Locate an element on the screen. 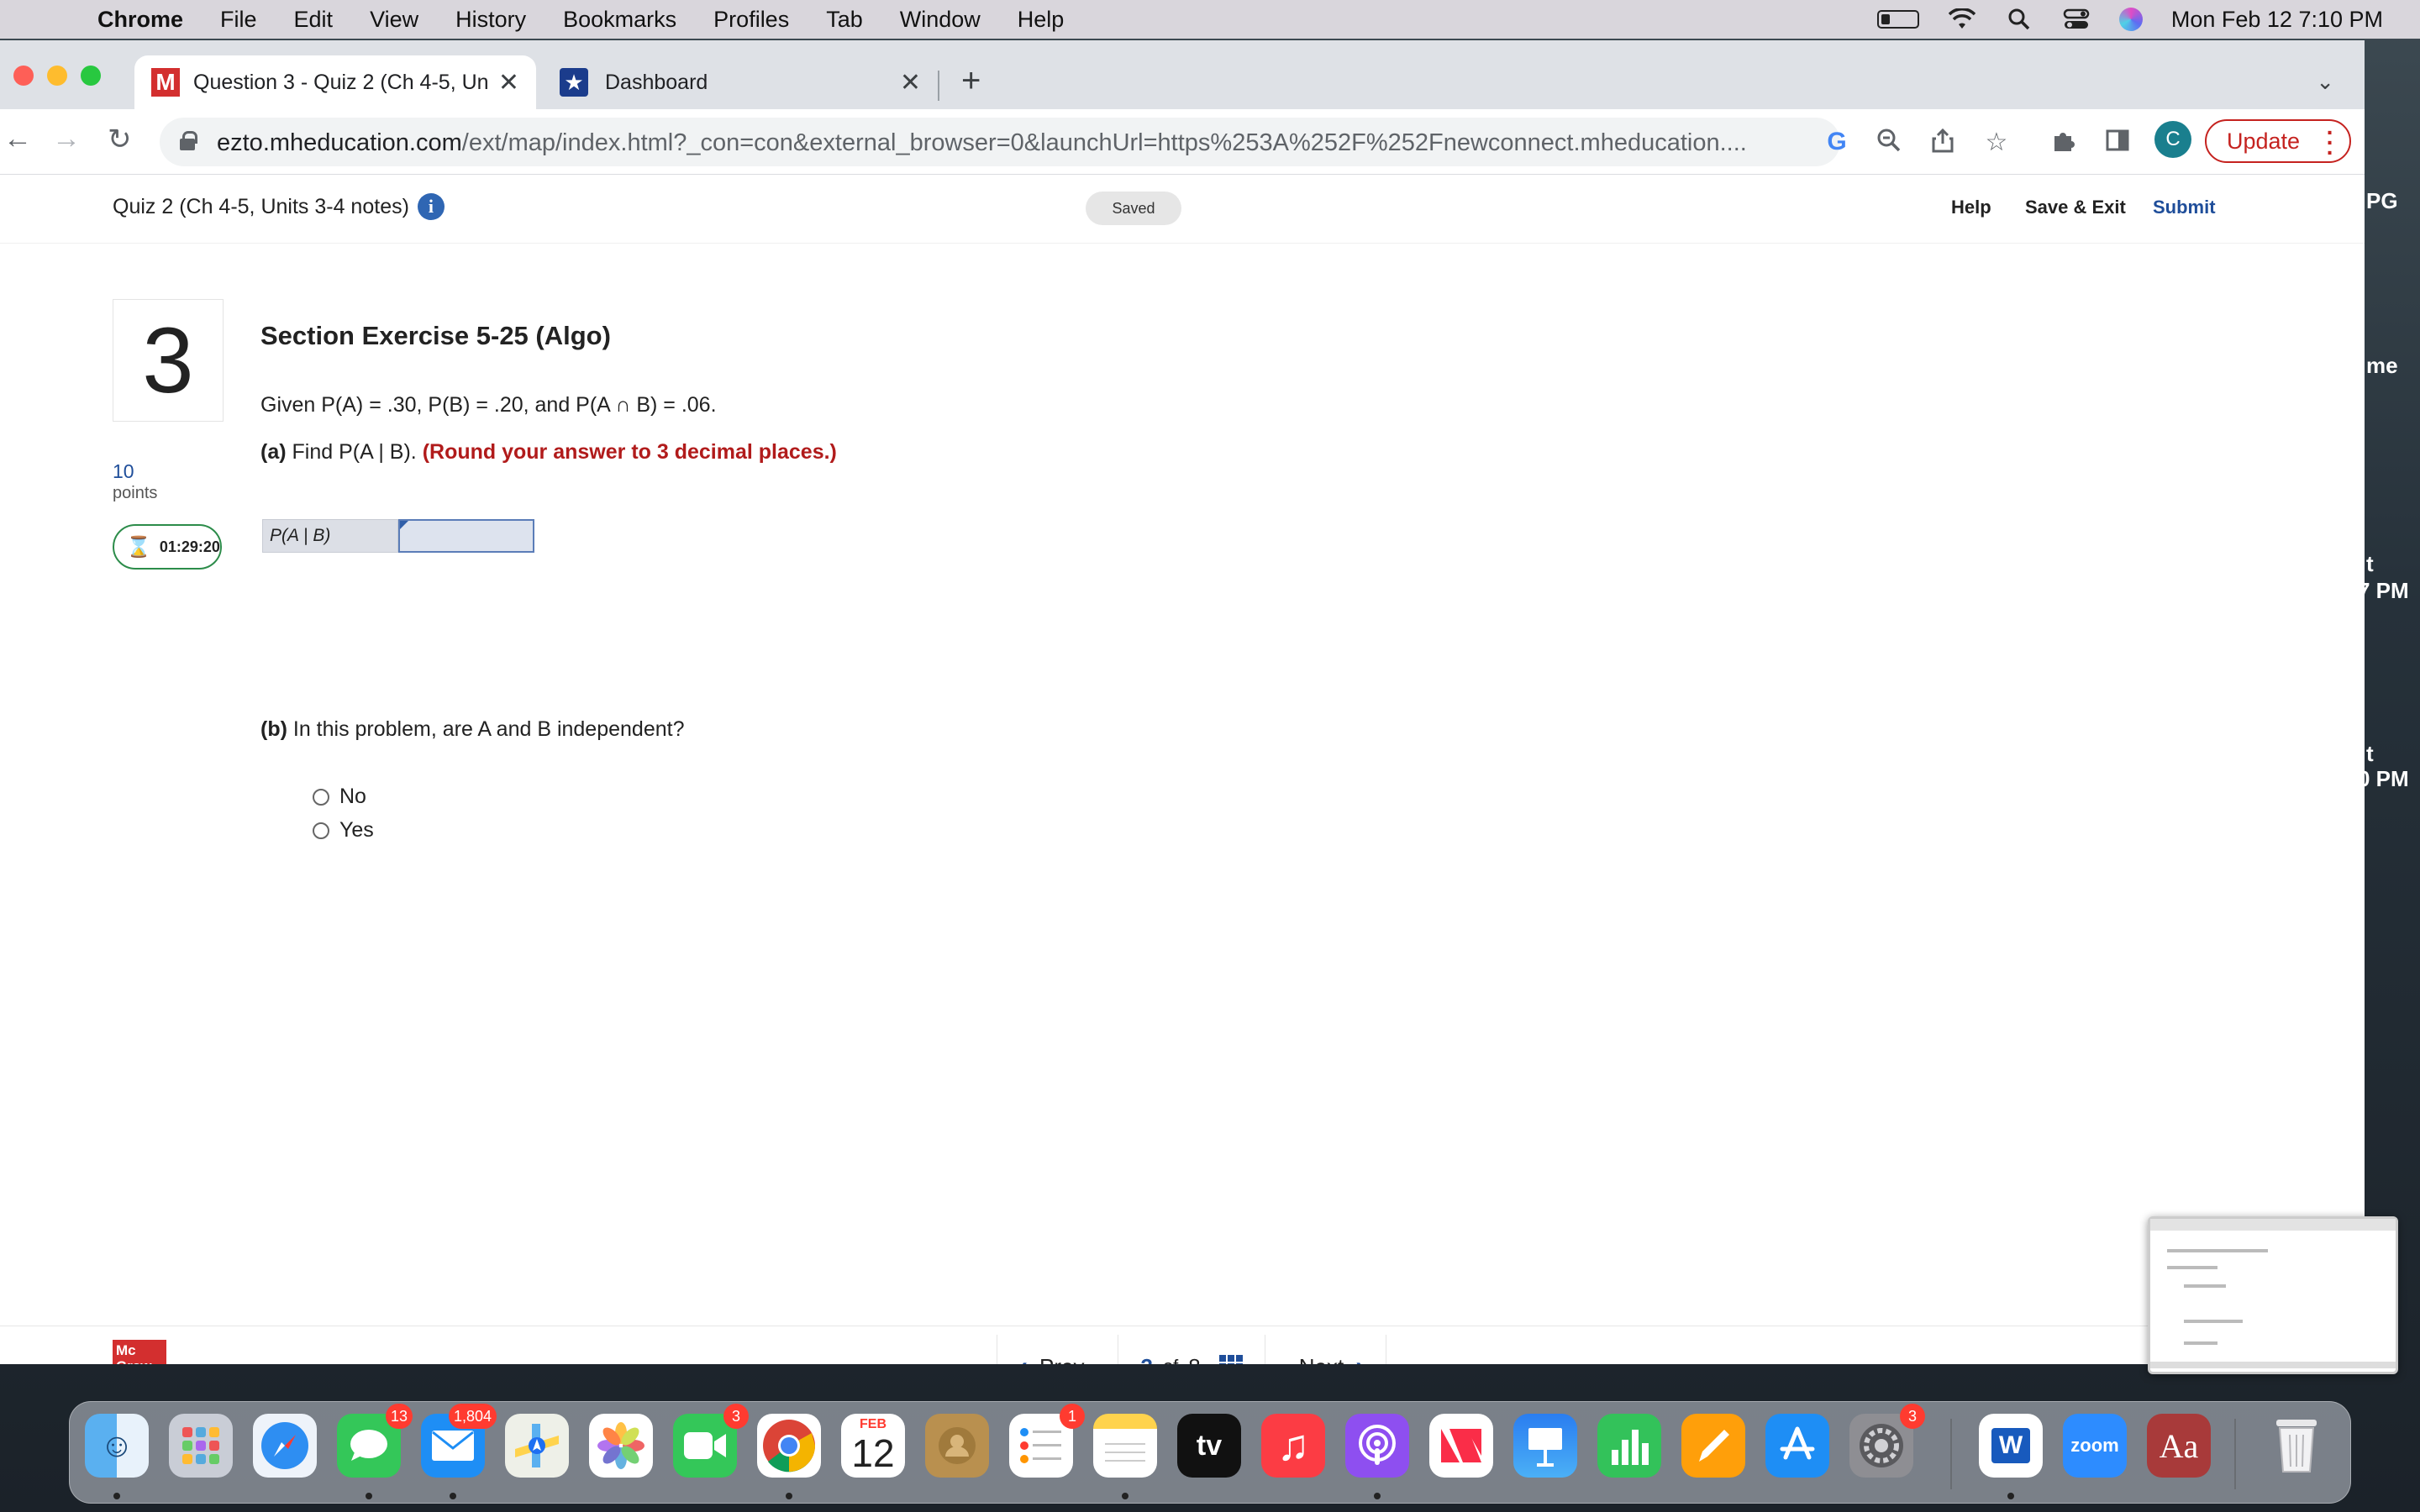 The image size is (2420, 1512). menu-profiles: Profiles is located at coordinates (751, 20).